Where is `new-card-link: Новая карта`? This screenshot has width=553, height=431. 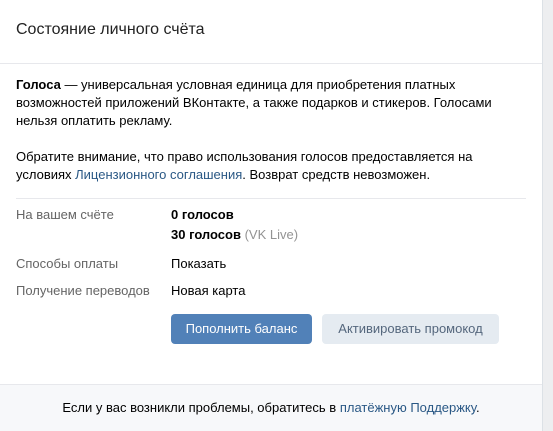 new-card-link: Новая карта is located at coordinates (208, 290).